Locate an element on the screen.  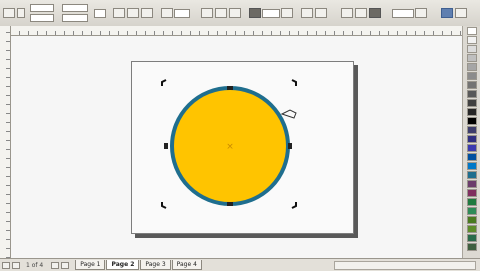
pie-mode-icon is located at coordinates (221, 13).